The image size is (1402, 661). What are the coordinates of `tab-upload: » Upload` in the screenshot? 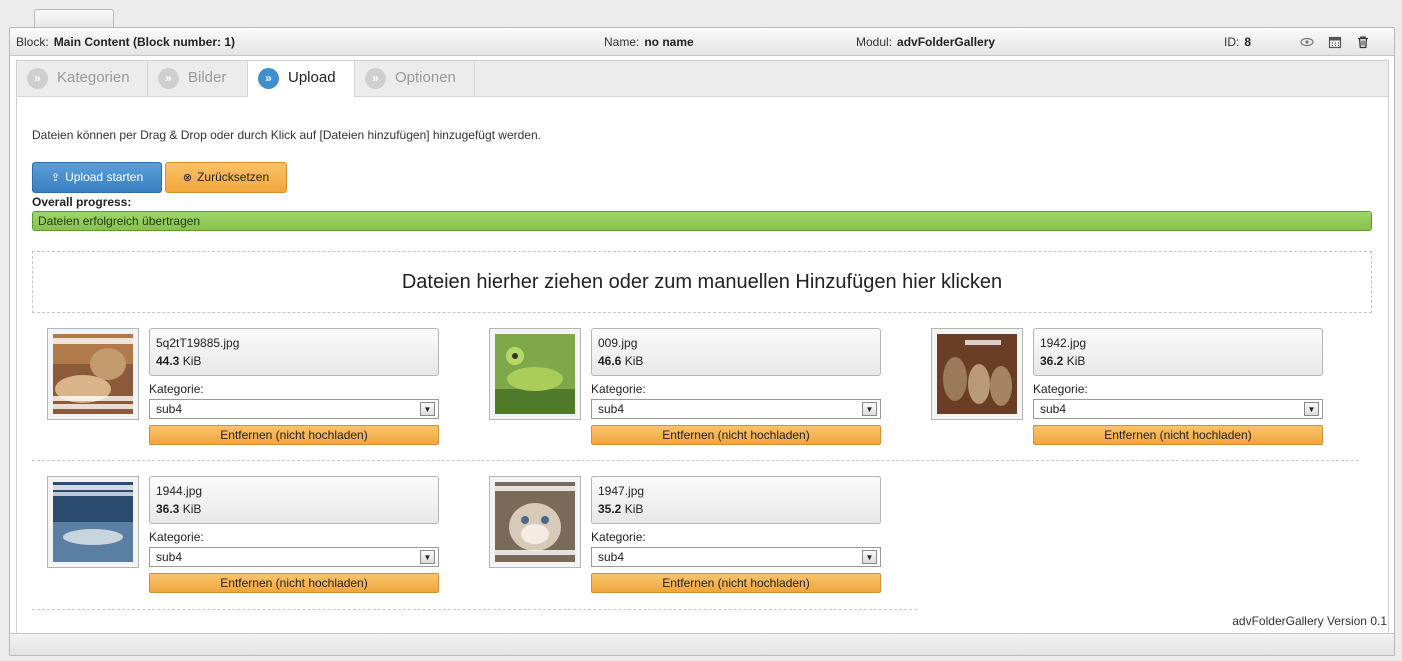 It's located at (301, 79).